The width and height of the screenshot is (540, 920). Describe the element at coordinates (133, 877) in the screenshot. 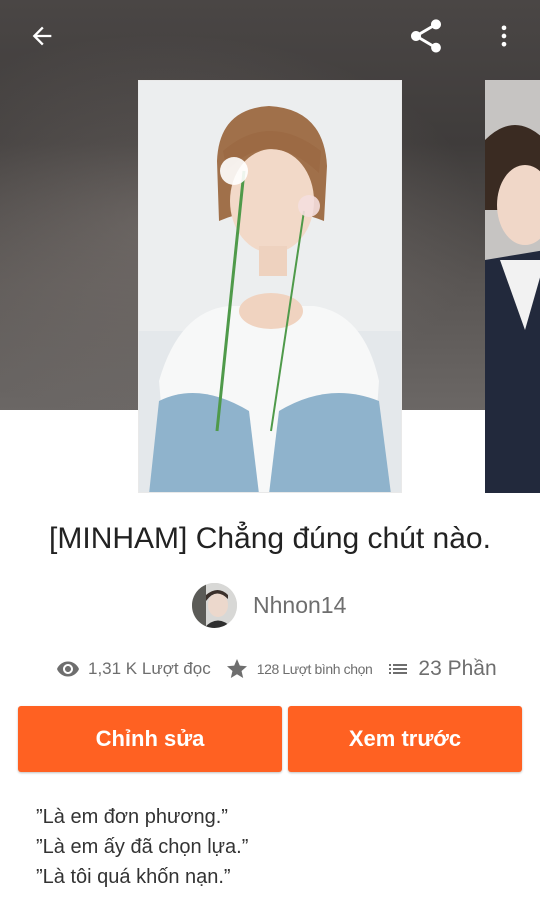

I see `description-line: ”Là tôi quá khốn nạn.”` at that location.